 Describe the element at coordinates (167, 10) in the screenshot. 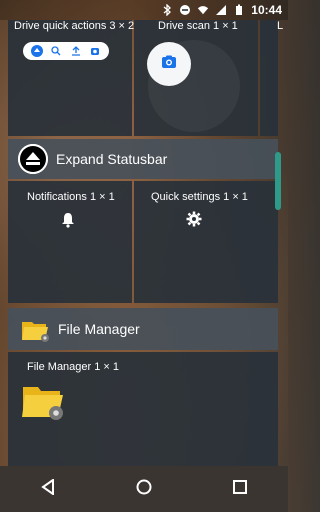

I see `bluetooth-icon` at that location.